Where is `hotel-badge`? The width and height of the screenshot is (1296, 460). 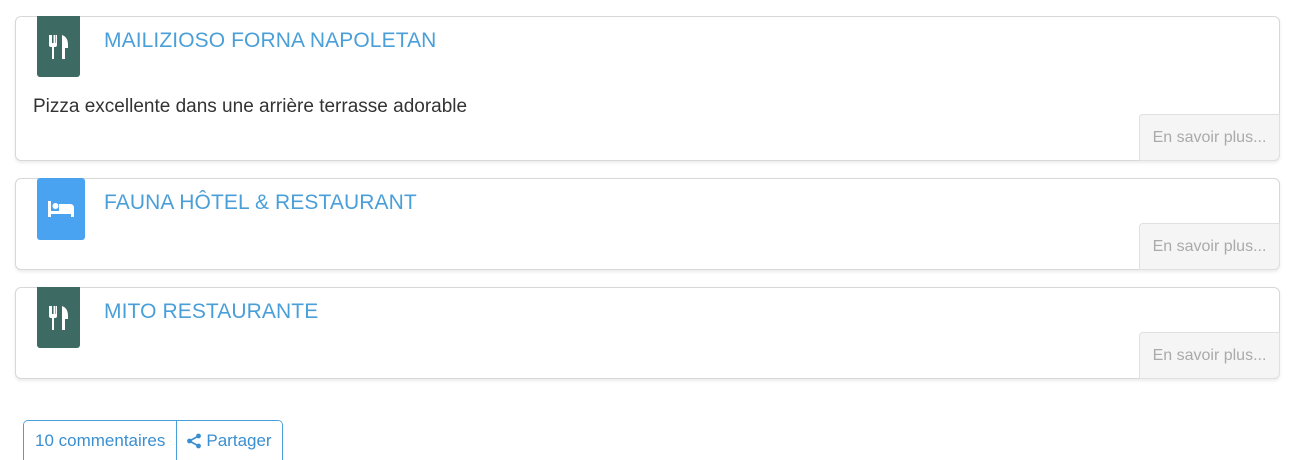
hotel-badge is located at coordinates (61, 209).